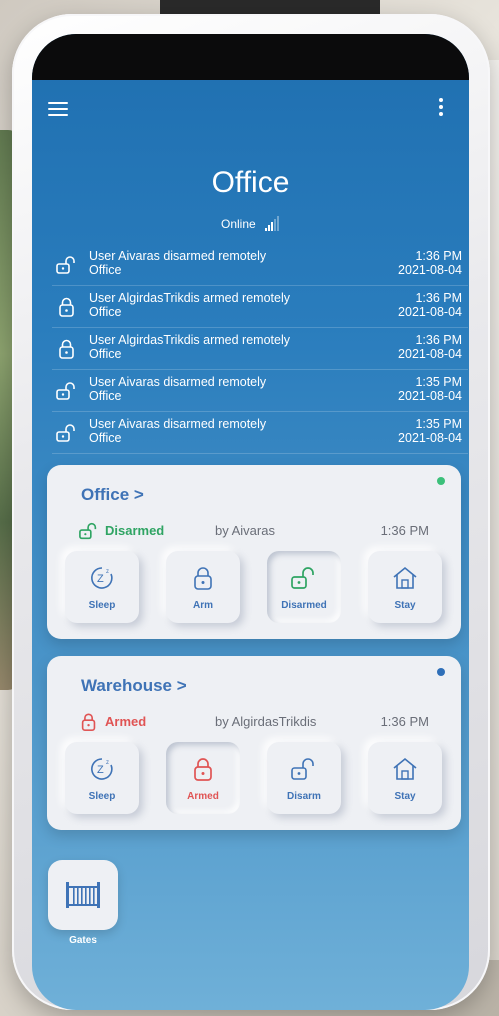 The width and height of the screenshot is (499, 1016). What do you see at coordinates (203, 796) in the screenshot?
I see `arm-label: Armed` at bounding box center [203, 796].